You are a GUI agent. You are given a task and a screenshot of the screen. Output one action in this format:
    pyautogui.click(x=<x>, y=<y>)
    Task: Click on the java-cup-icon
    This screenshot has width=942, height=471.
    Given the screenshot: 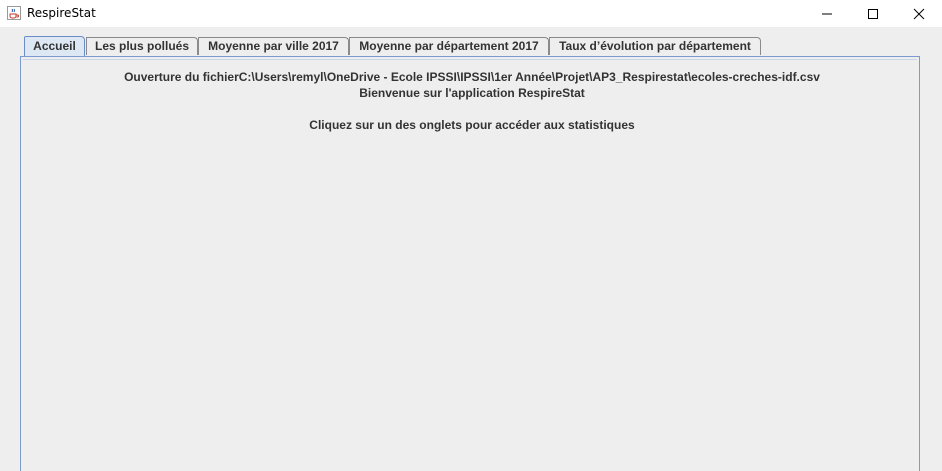 What is the action you would take?
    pyautogui.click(x=14, y=13)
    